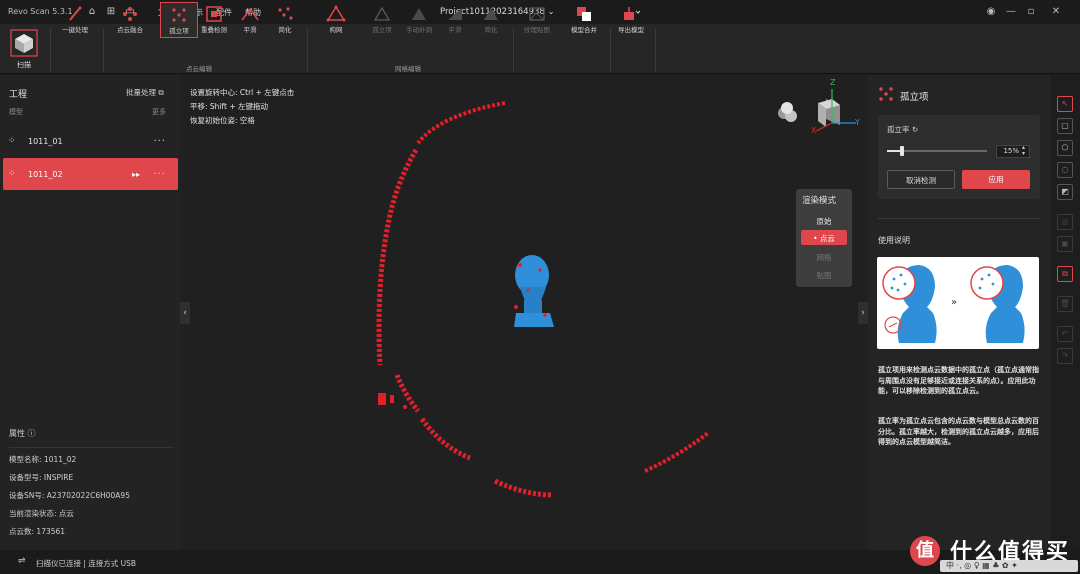 This screenshot has width=1080, height=574. What do you see at coordinates (1056, 12) in the screenshot?
I see `close-icon: ✕` at bounding box center [1056, 12].